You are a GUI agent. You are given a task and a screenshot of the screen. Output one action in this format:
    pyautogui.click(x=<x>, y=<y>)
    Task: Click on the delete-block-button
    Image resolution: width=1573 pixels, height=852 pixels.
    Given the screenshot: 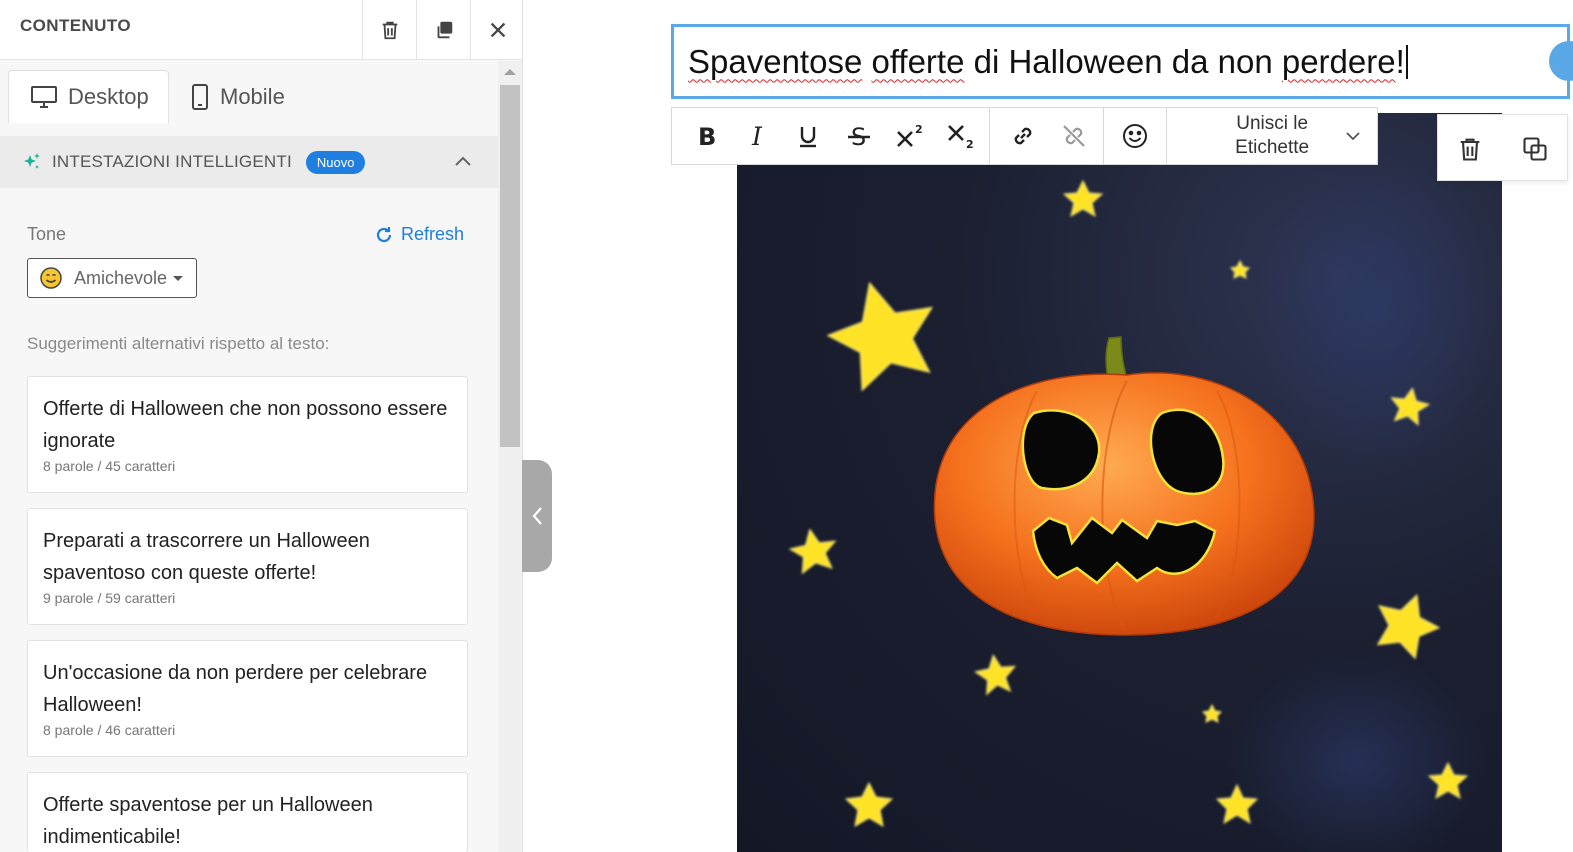 What is the action you would take?
    pyautogui.click(x=1470, y=148)
    